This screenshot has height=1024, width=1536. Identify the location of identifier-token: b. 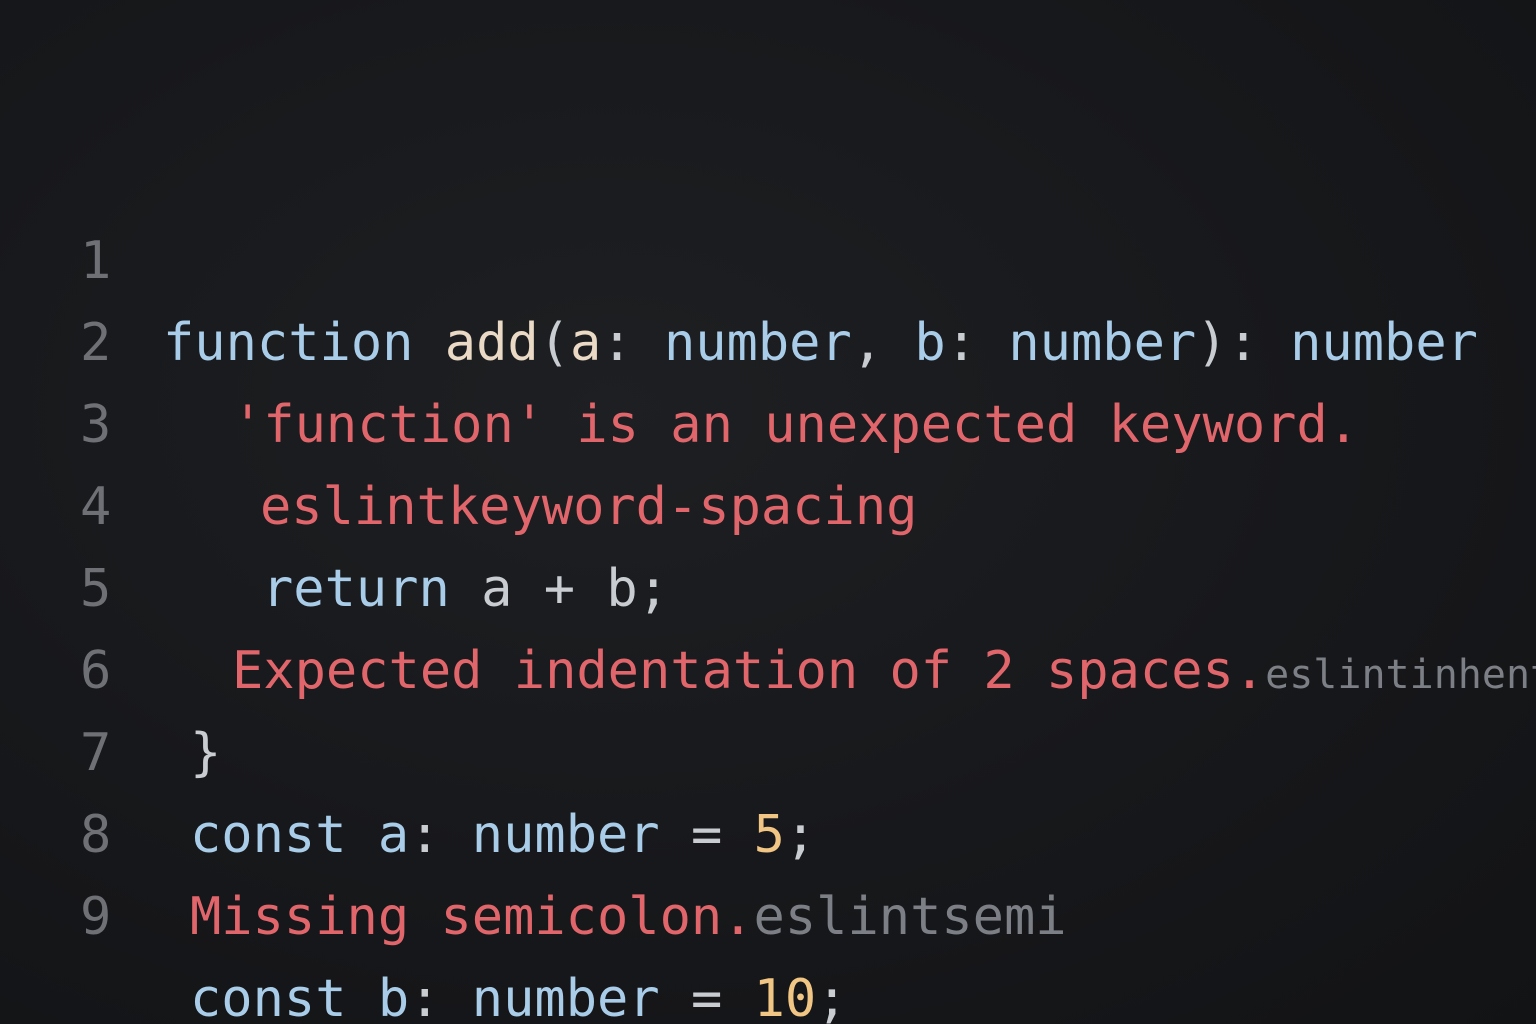
(393, 996).